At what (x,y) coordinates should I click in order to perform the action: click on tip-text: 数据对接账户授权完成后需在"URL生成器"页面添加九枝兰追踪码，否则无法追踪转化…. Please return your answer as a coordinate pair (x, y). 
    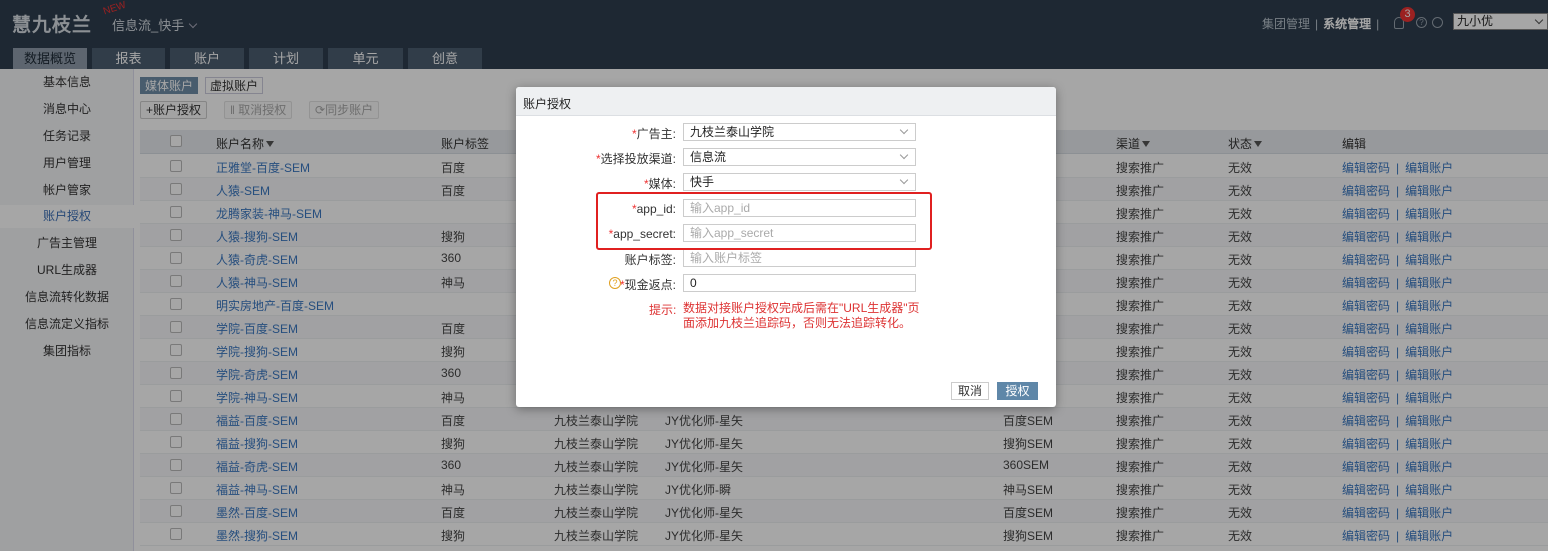
    Looking at the image, I should click on (801, 315).